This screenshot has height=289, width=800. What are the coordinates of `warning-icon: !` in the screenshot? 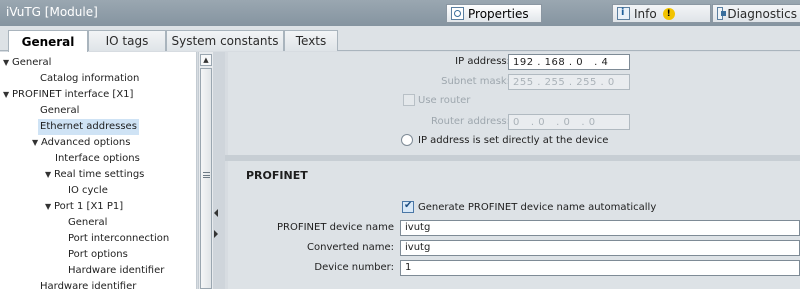 It's located at (668, 13).